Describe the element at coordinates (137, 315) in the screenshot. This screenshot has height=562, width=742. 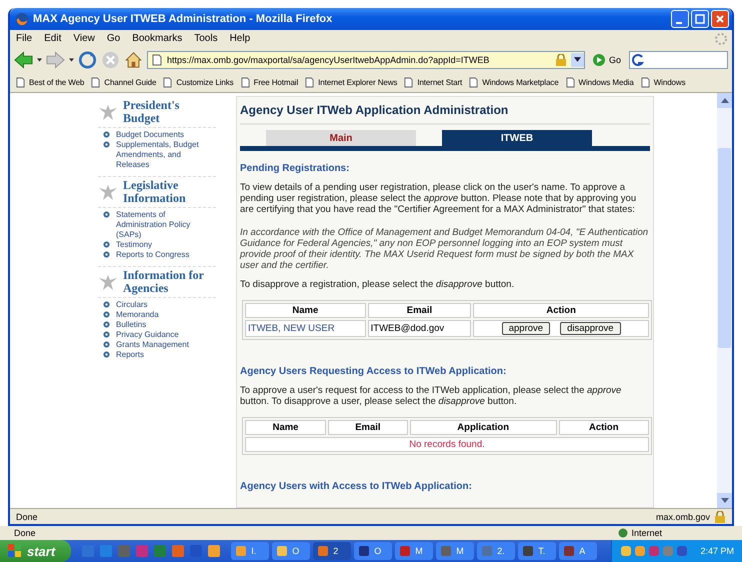
I see `sidebar-link: Memoranda` at that location.